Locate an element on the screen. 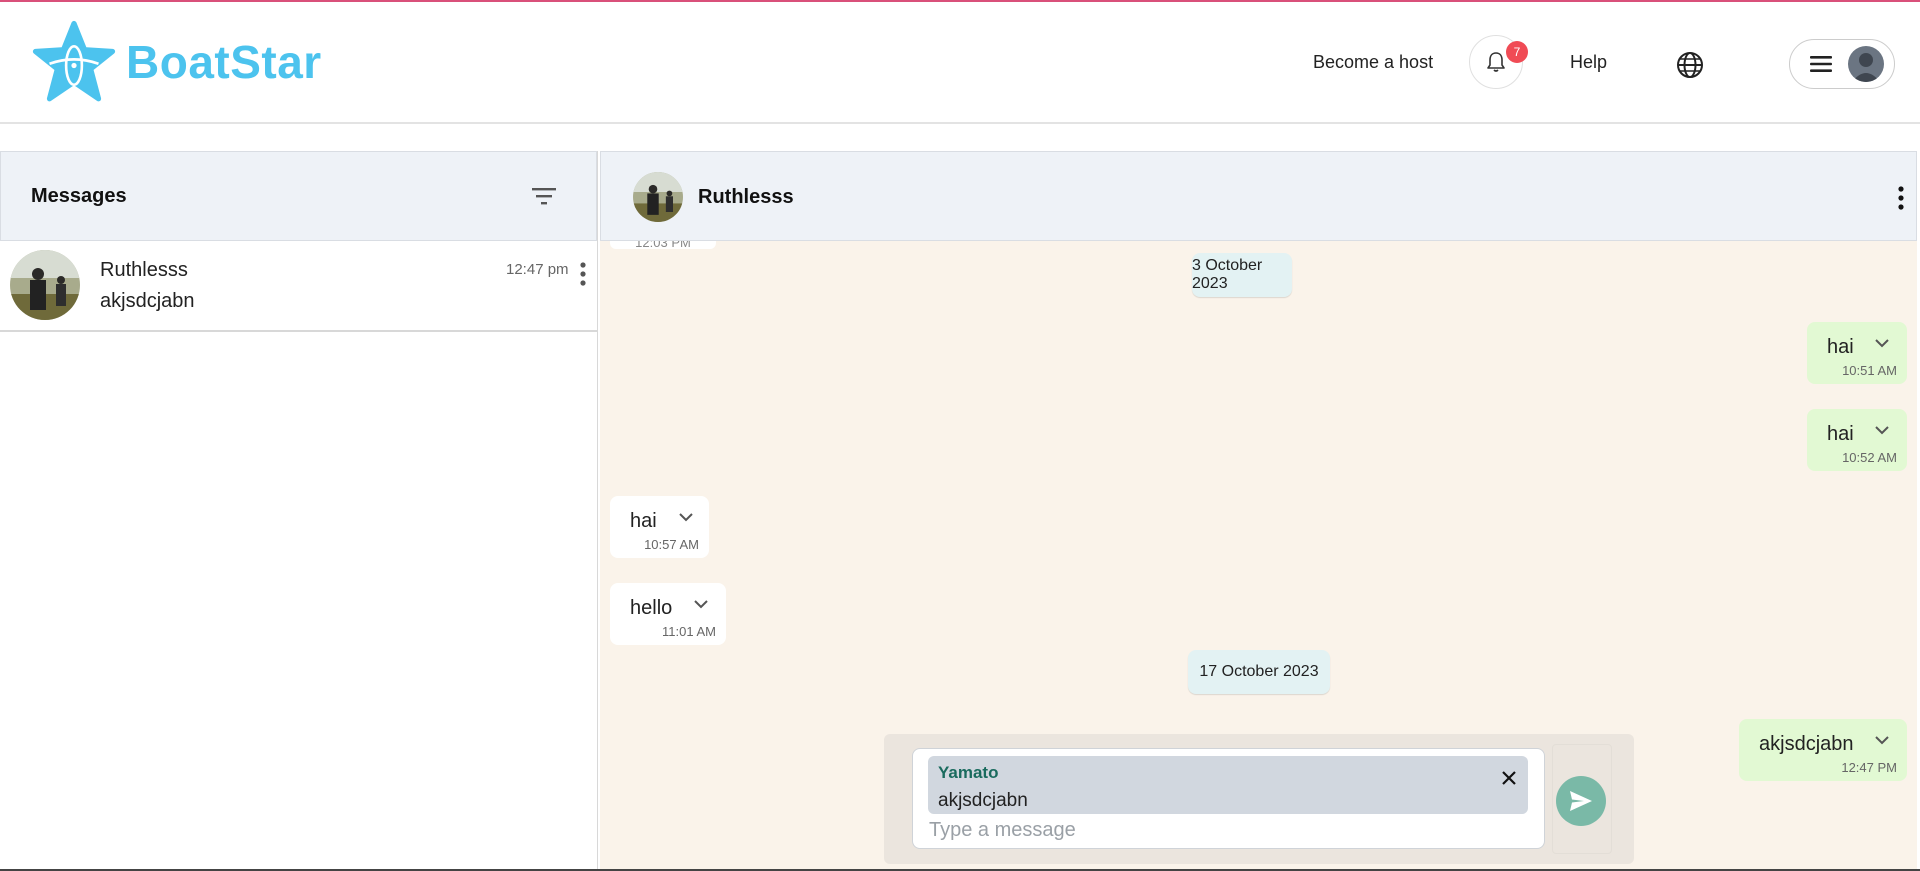  send-icon is located at coordinates (1581, 801).